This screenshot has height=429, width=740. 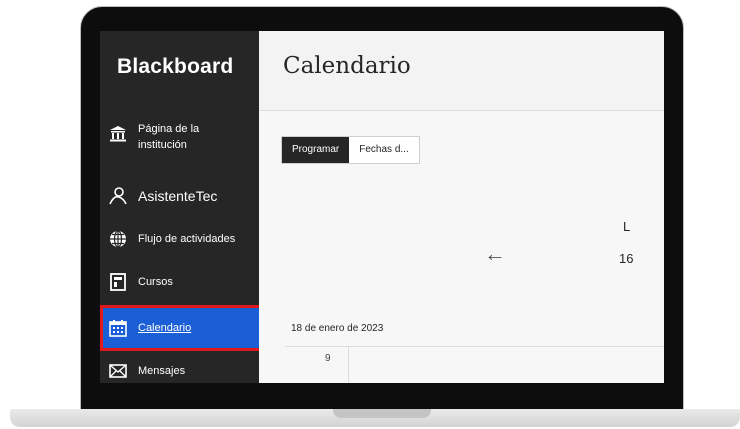 I want to click on calendar-icon, so click(x=118, y=328).